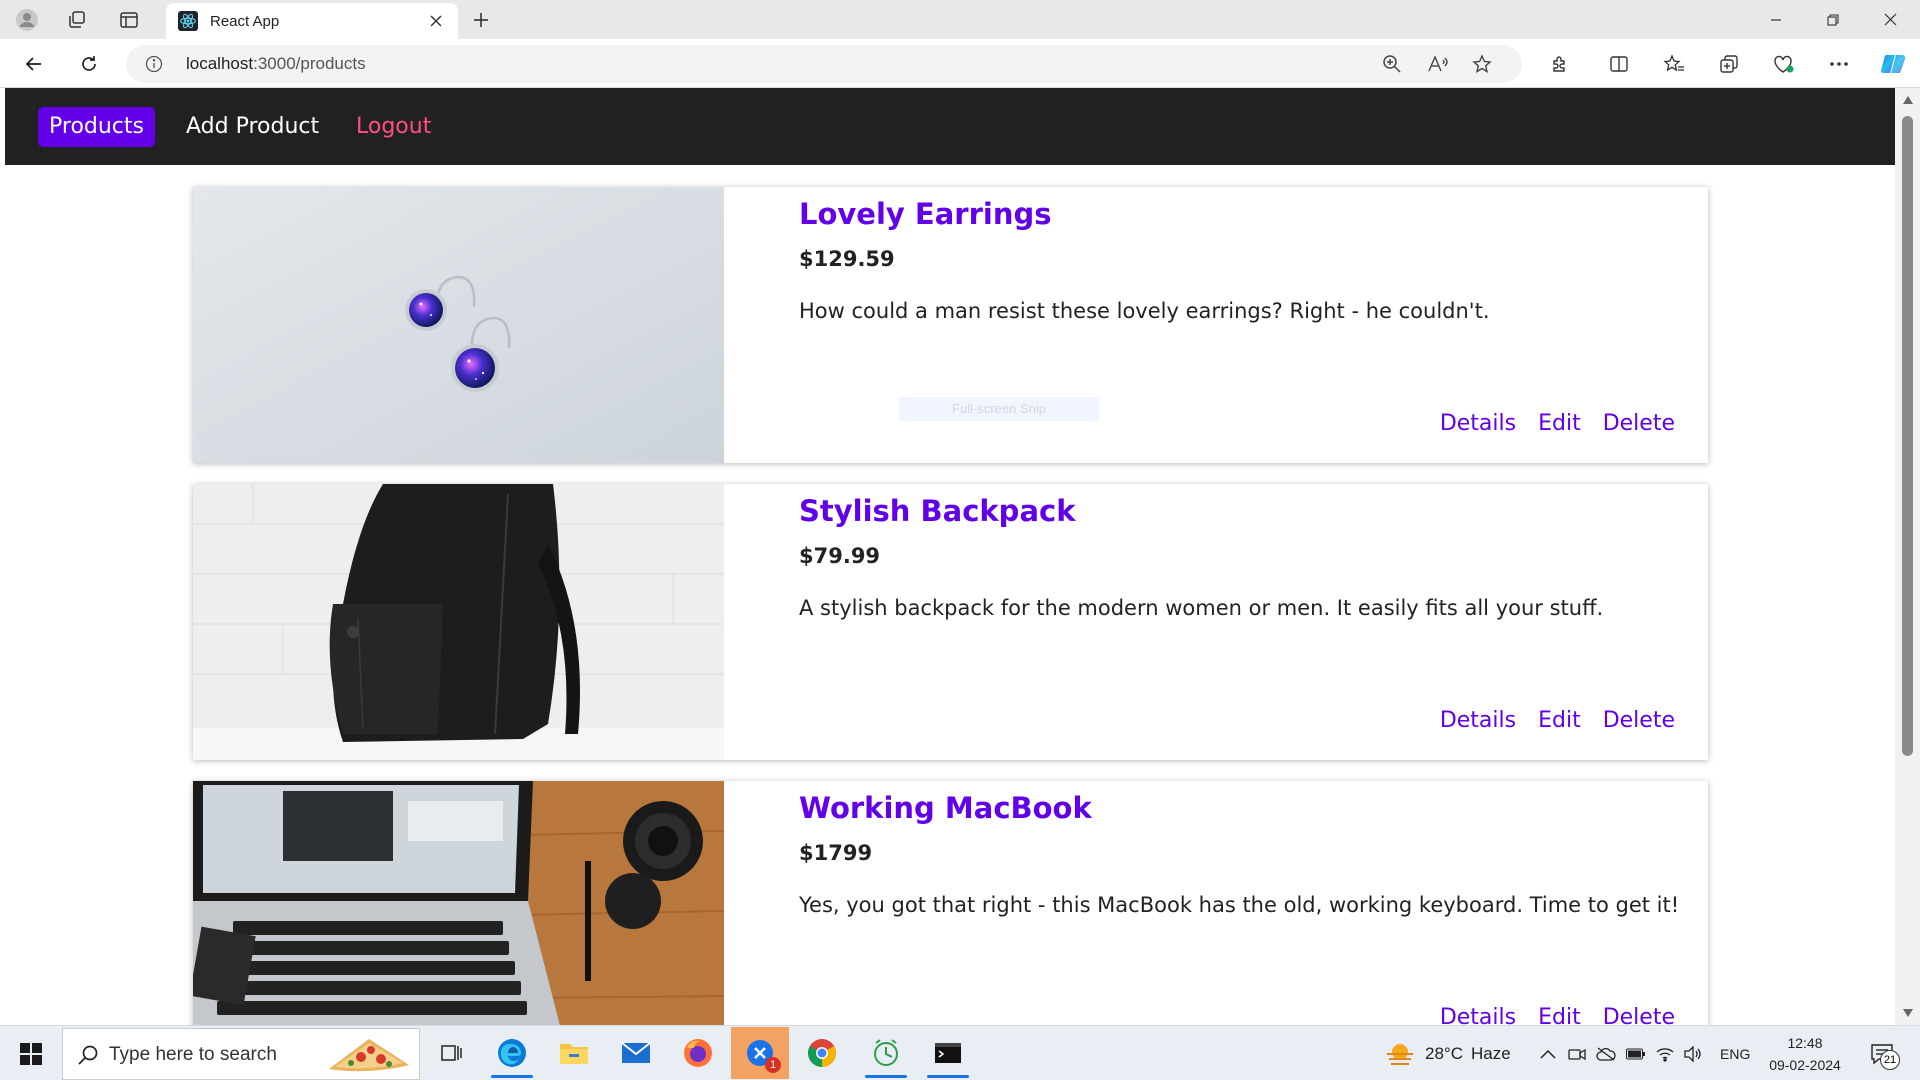 The width and height of the screenshot is (1920, 1080). Describe the element at coordinates (220, 63) in the screenshot. I see `url-host: localhost` at that location.